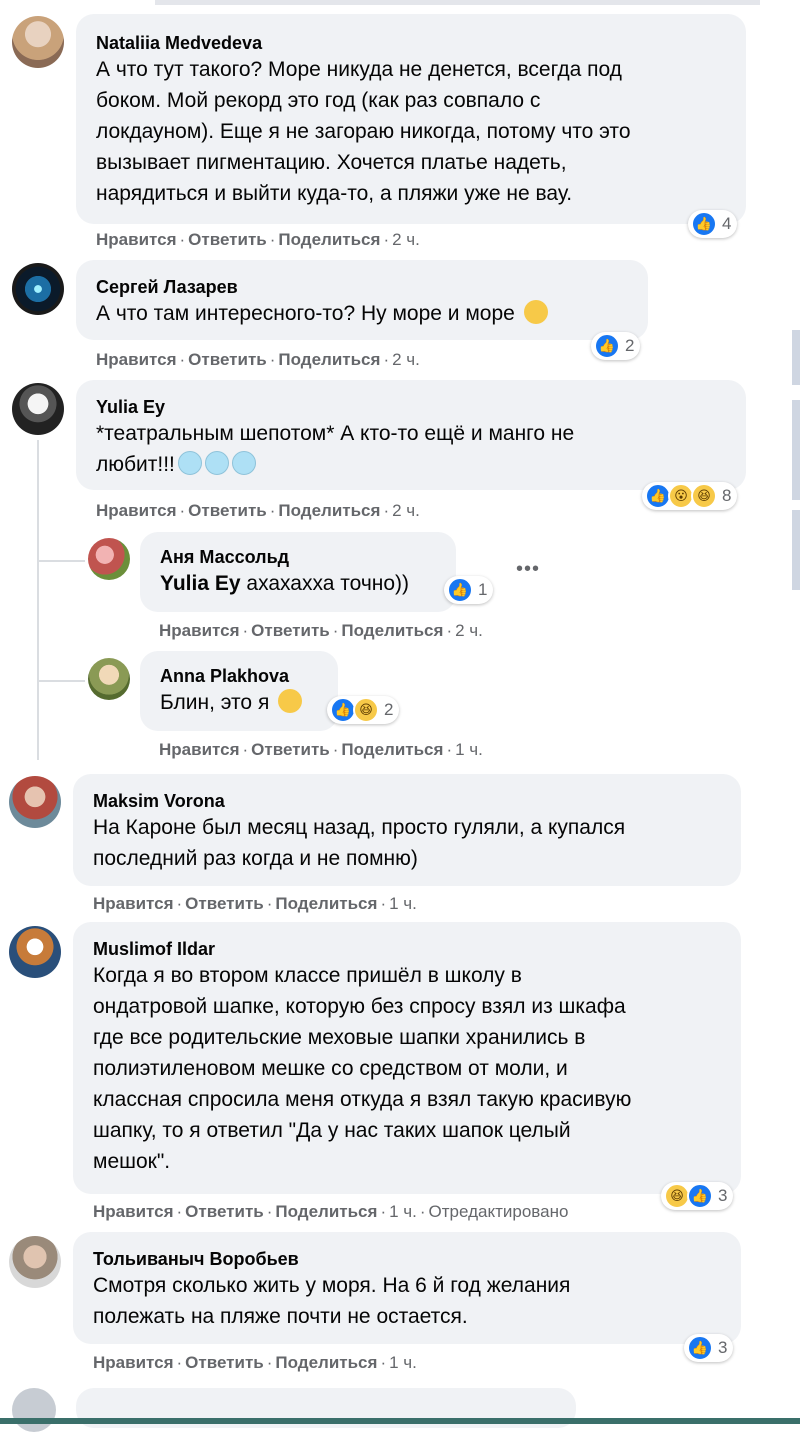  What do you see at coordinates (412, 407) in the screenshot?
I see `comment-author: Yulia Ey` at bounding box center [412, 407].